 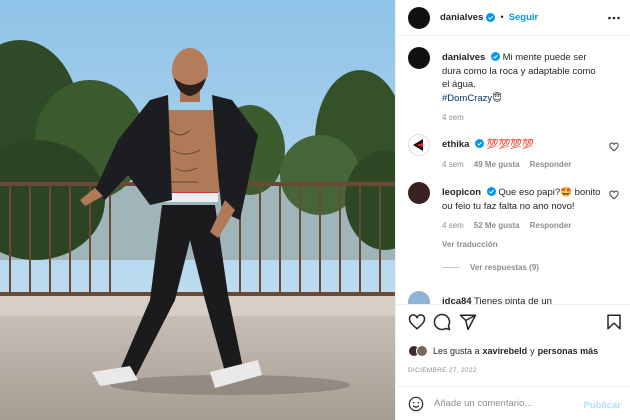 What do you see at coordinates (504, 267) in the screenshot?
I see `view-replies-label: Ver respuestas (9)` at bounding box center [504, 267].